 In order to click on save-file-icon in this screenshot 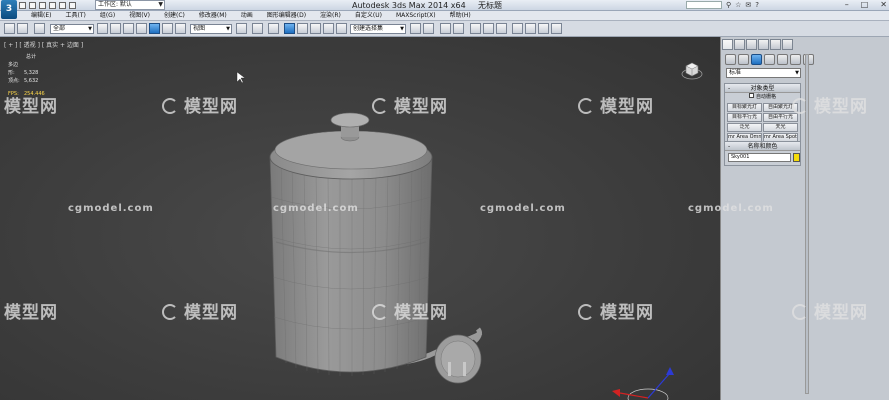, I will do `click(42, 5)`.